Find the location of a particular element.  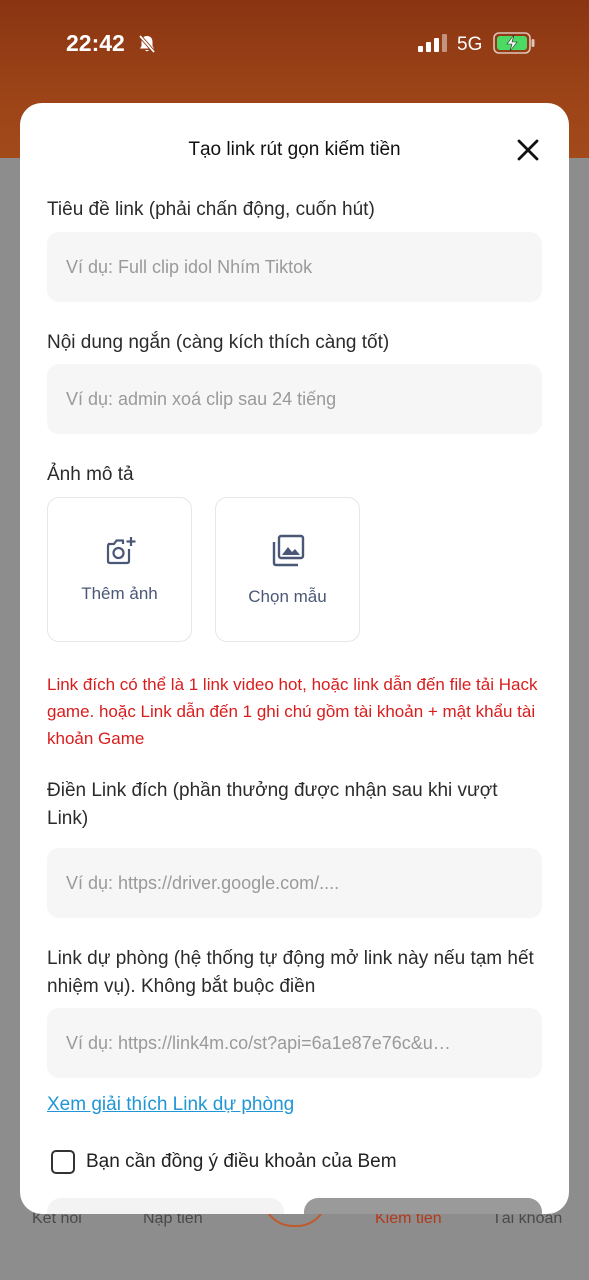

target-link-input is located at coordinates (294, 883).